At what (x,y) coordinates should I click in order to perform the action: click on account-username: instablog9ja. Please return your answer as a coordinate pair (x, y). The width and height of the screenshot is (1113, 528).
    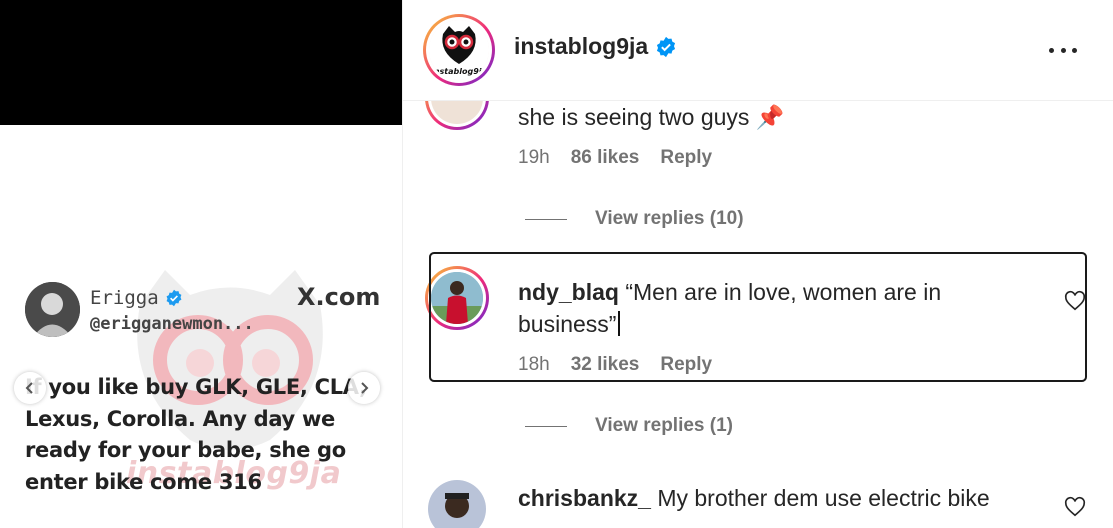
    Looking at the image, I should click on (595, 46).